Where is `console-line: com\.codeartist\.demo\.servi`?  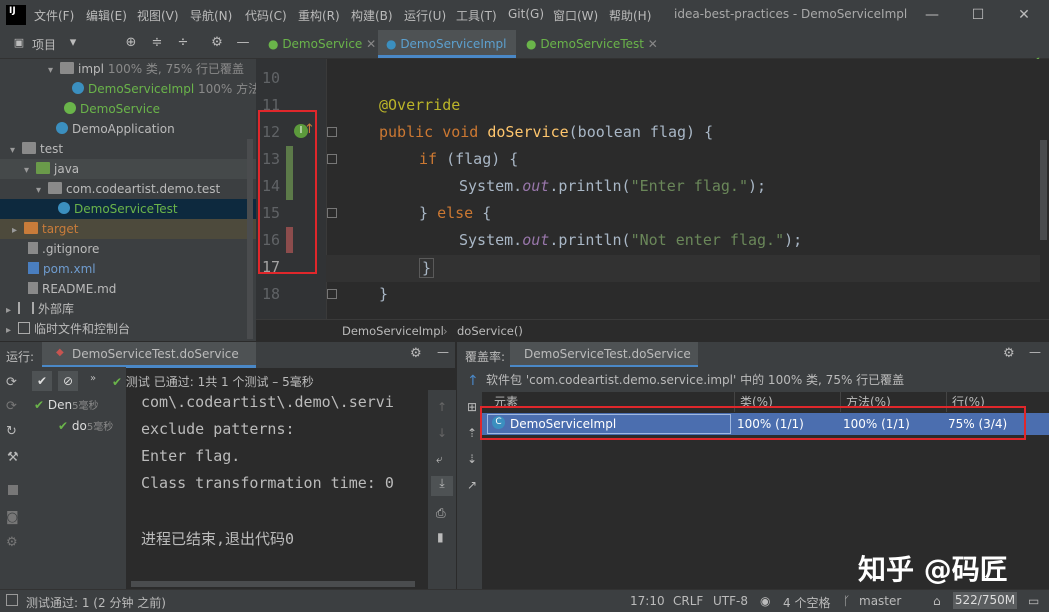
console-line: com\.codeartist\.demo\.servi is located at coordinates (267, 402).